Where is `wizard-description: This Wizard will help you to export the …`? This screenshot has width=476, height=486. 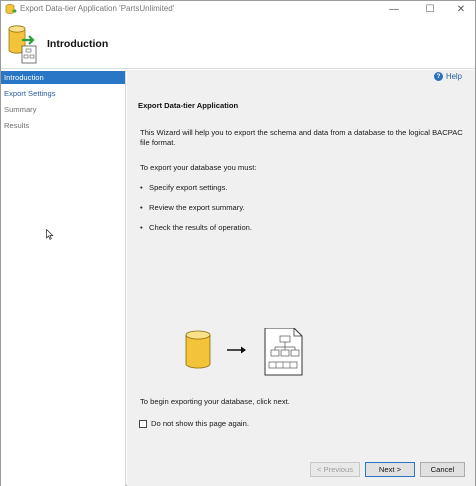
wizard-description: This Wizard will help you to export the … is located at coordinates (301, 137).